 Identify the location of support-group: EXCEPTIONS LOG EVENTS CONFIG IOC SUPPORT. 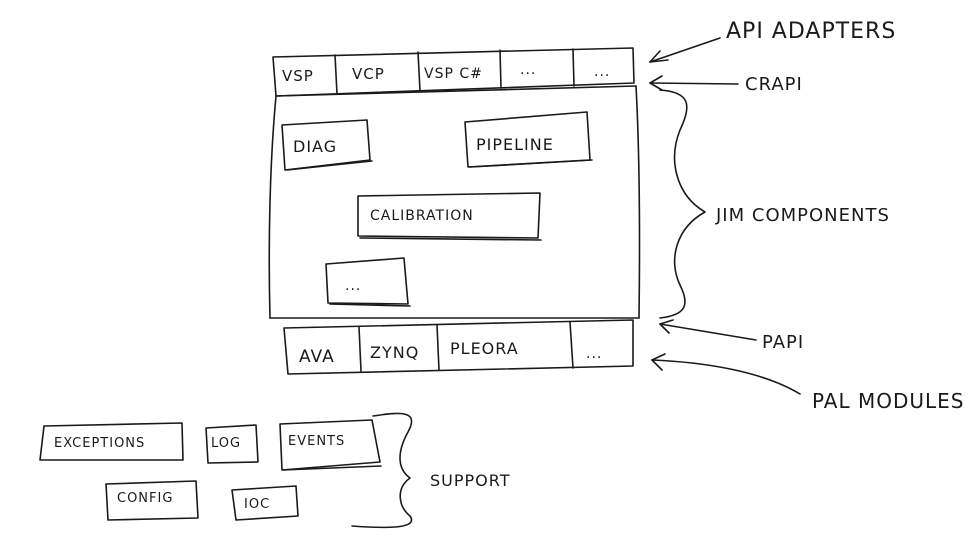
(274, 470).